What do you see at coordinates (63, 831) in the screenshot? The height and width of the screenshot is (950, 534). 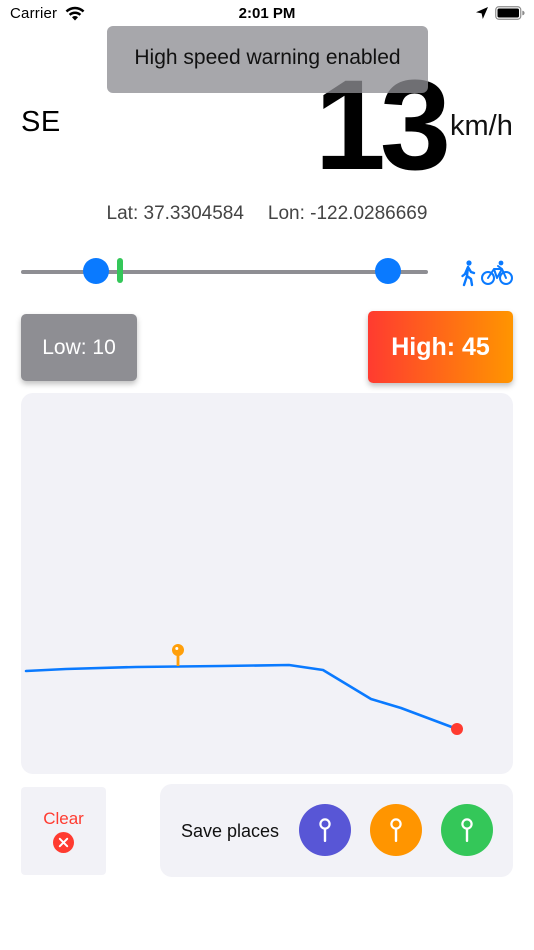 I see `clear-button: Clear` at bounding box center [63, 831].